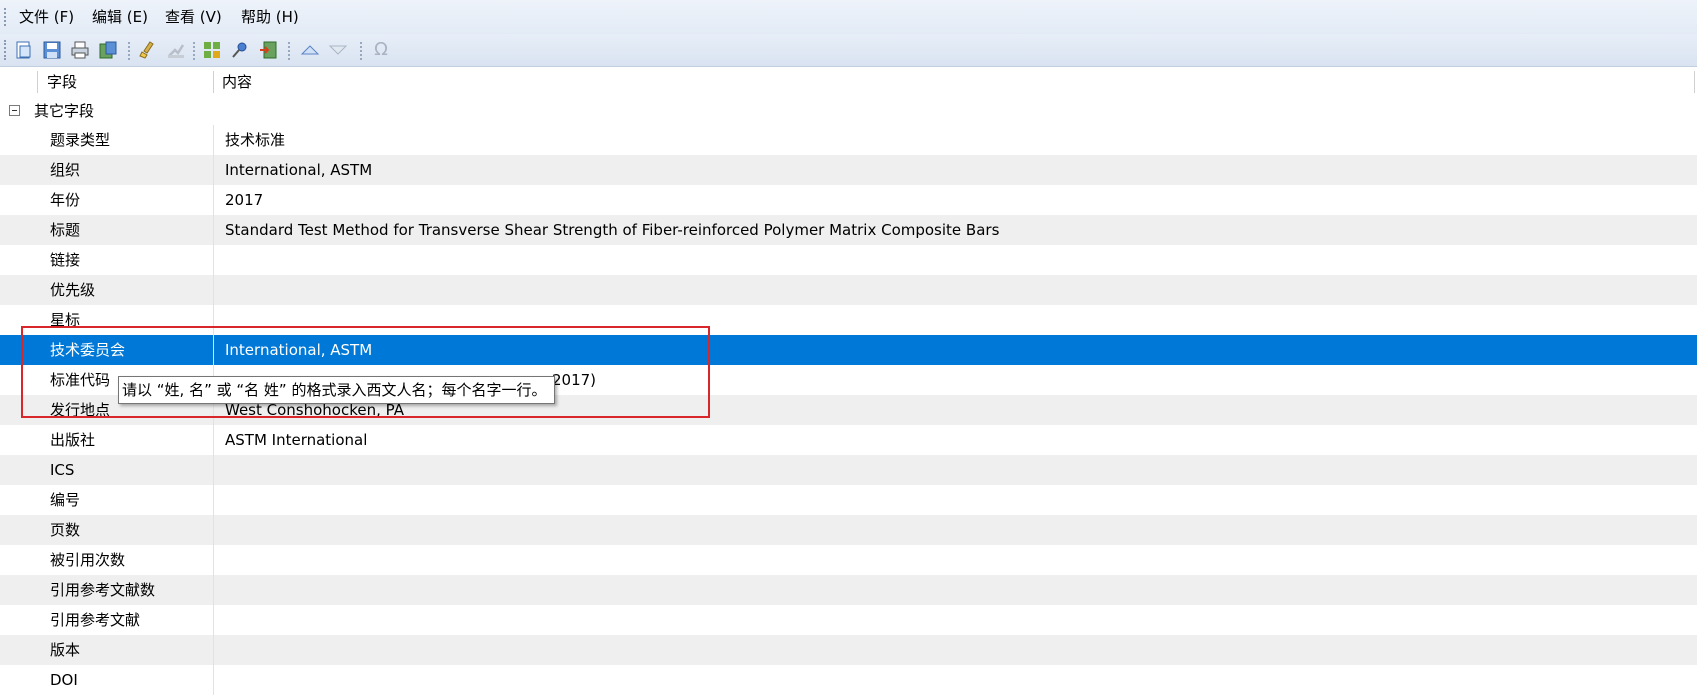 The height and width of the screenshot is (695, 1697). I want to click on move-up-icon, so click(310, 50).